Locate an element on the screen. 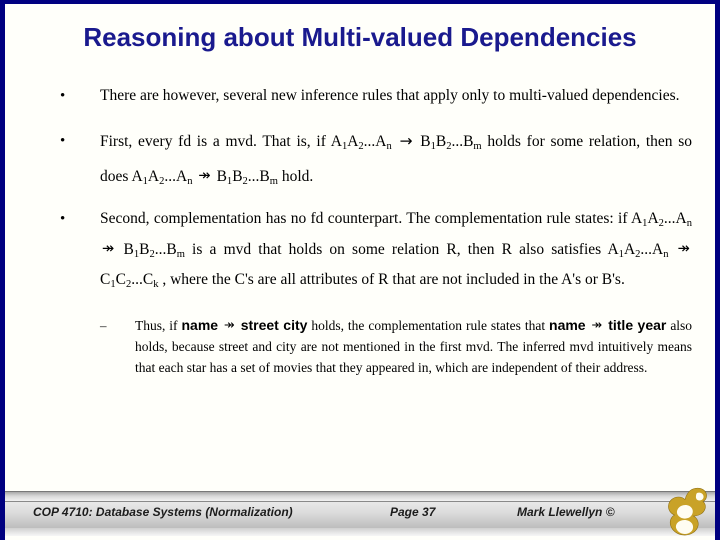 The height and width of the screenshot is (540, 720). footer-author-label: Mark Llewellyn © is located at coordinates (566, 512).